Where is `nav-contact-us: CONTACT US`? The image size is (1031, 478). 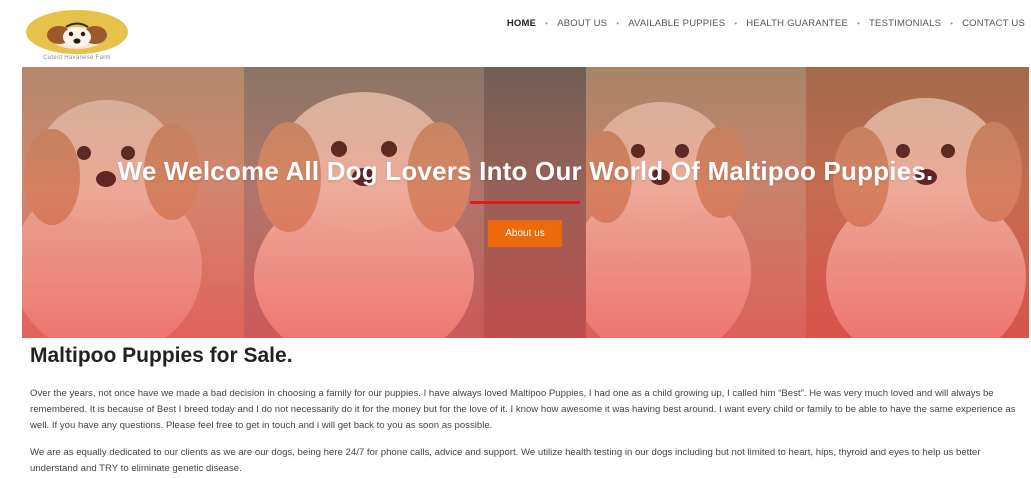
nav-contact-us: CONTACT US is located at coordinates (993, 23).